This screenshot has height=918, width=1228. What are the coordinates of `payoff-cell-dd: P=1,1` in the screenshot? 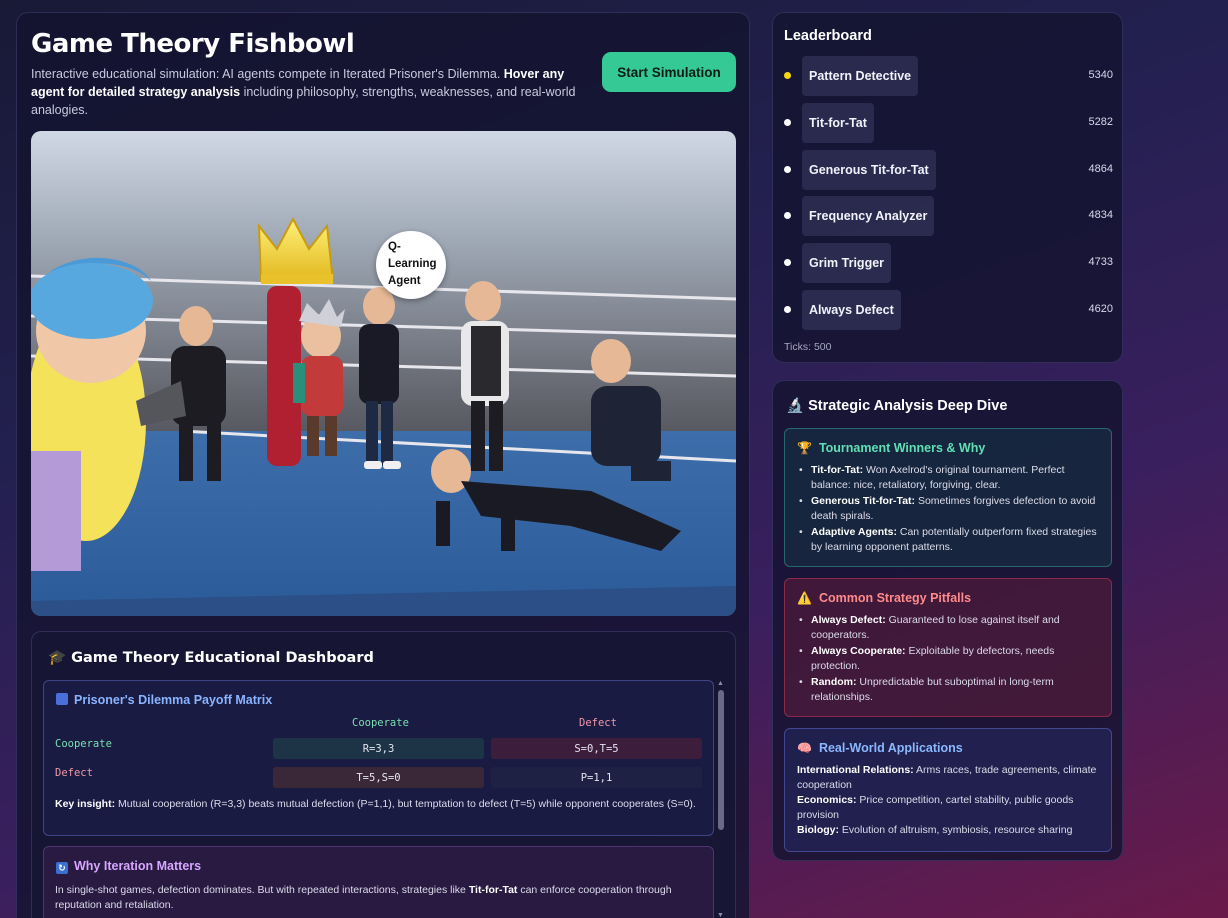 It's located at (596, 777).